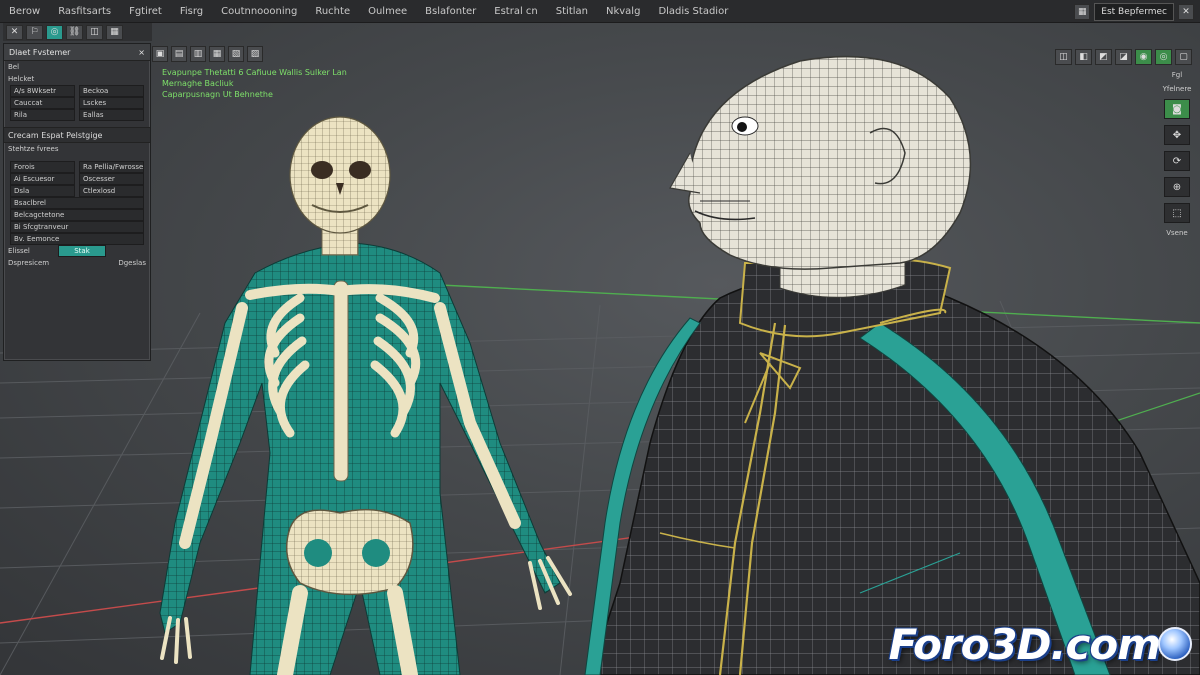 Image resolution: width=1200 pixels, height=675 pixels. What do you see at coordinates (145, 11) in the screenshot?
I see `menu-item: Fgtiret` at bounding box center [145, 11].